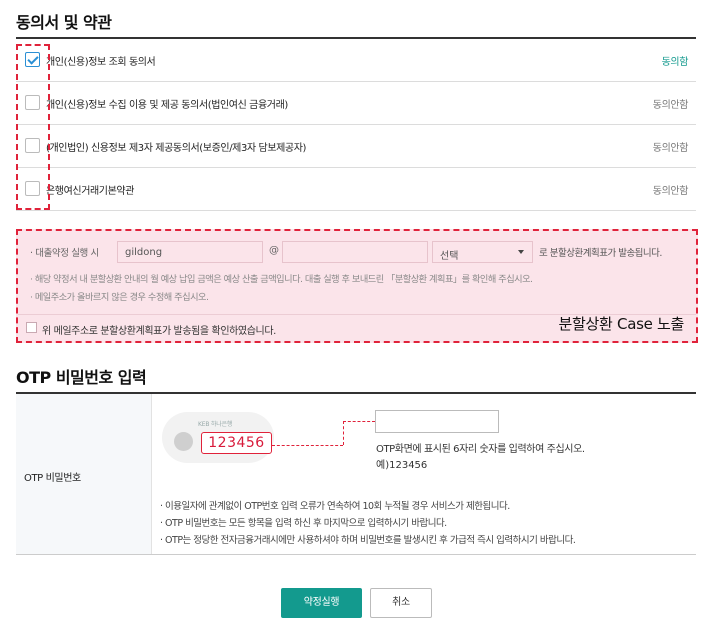 This screenshot has height=636, width=712. What do you see at coordinates (215, 424) in the screenshot?
I see `bank-logo-text: KEB 하나은행` at bounding box center [215, 424].